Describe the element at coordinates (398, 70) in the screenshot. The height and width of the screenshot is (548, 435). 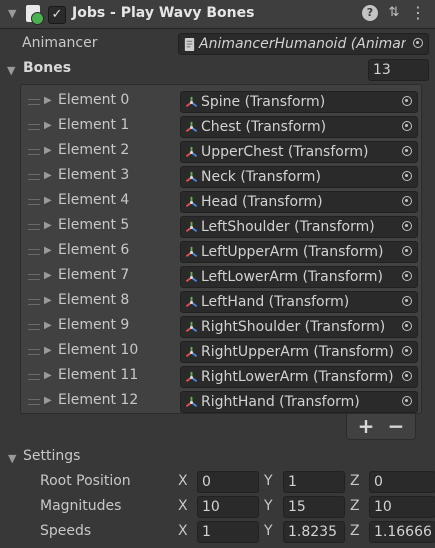
I see `bones-size-field: 13` at that location.